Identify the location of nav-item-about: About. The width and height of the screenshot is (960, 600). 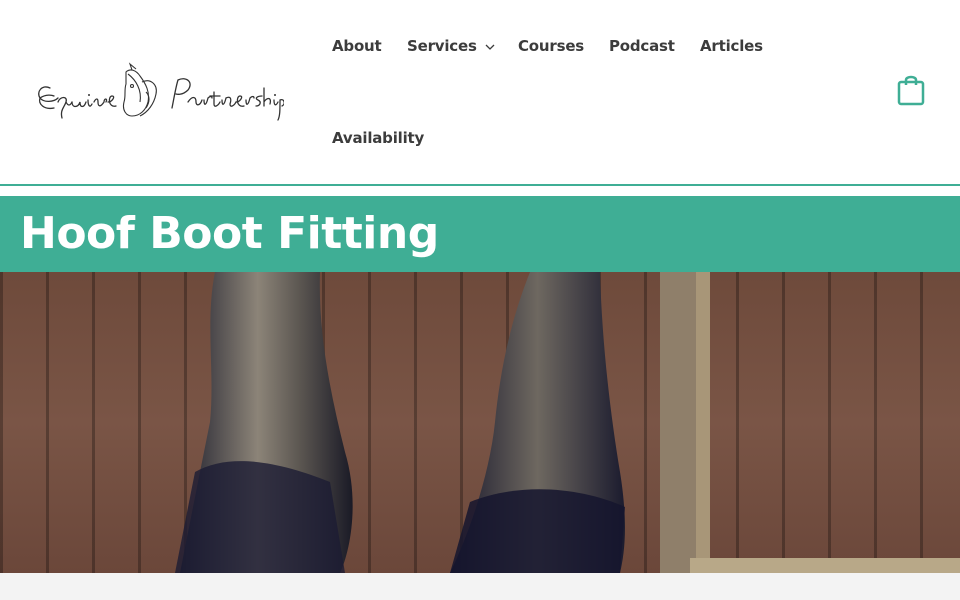
(357, 46).